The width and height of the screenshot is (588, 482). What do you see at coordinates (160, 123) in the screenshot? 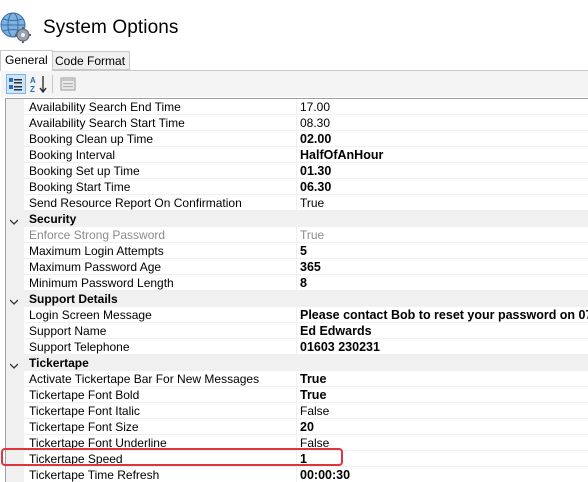
I see `property-name: Availability Search Start Time` at bounding box center [160, 123].